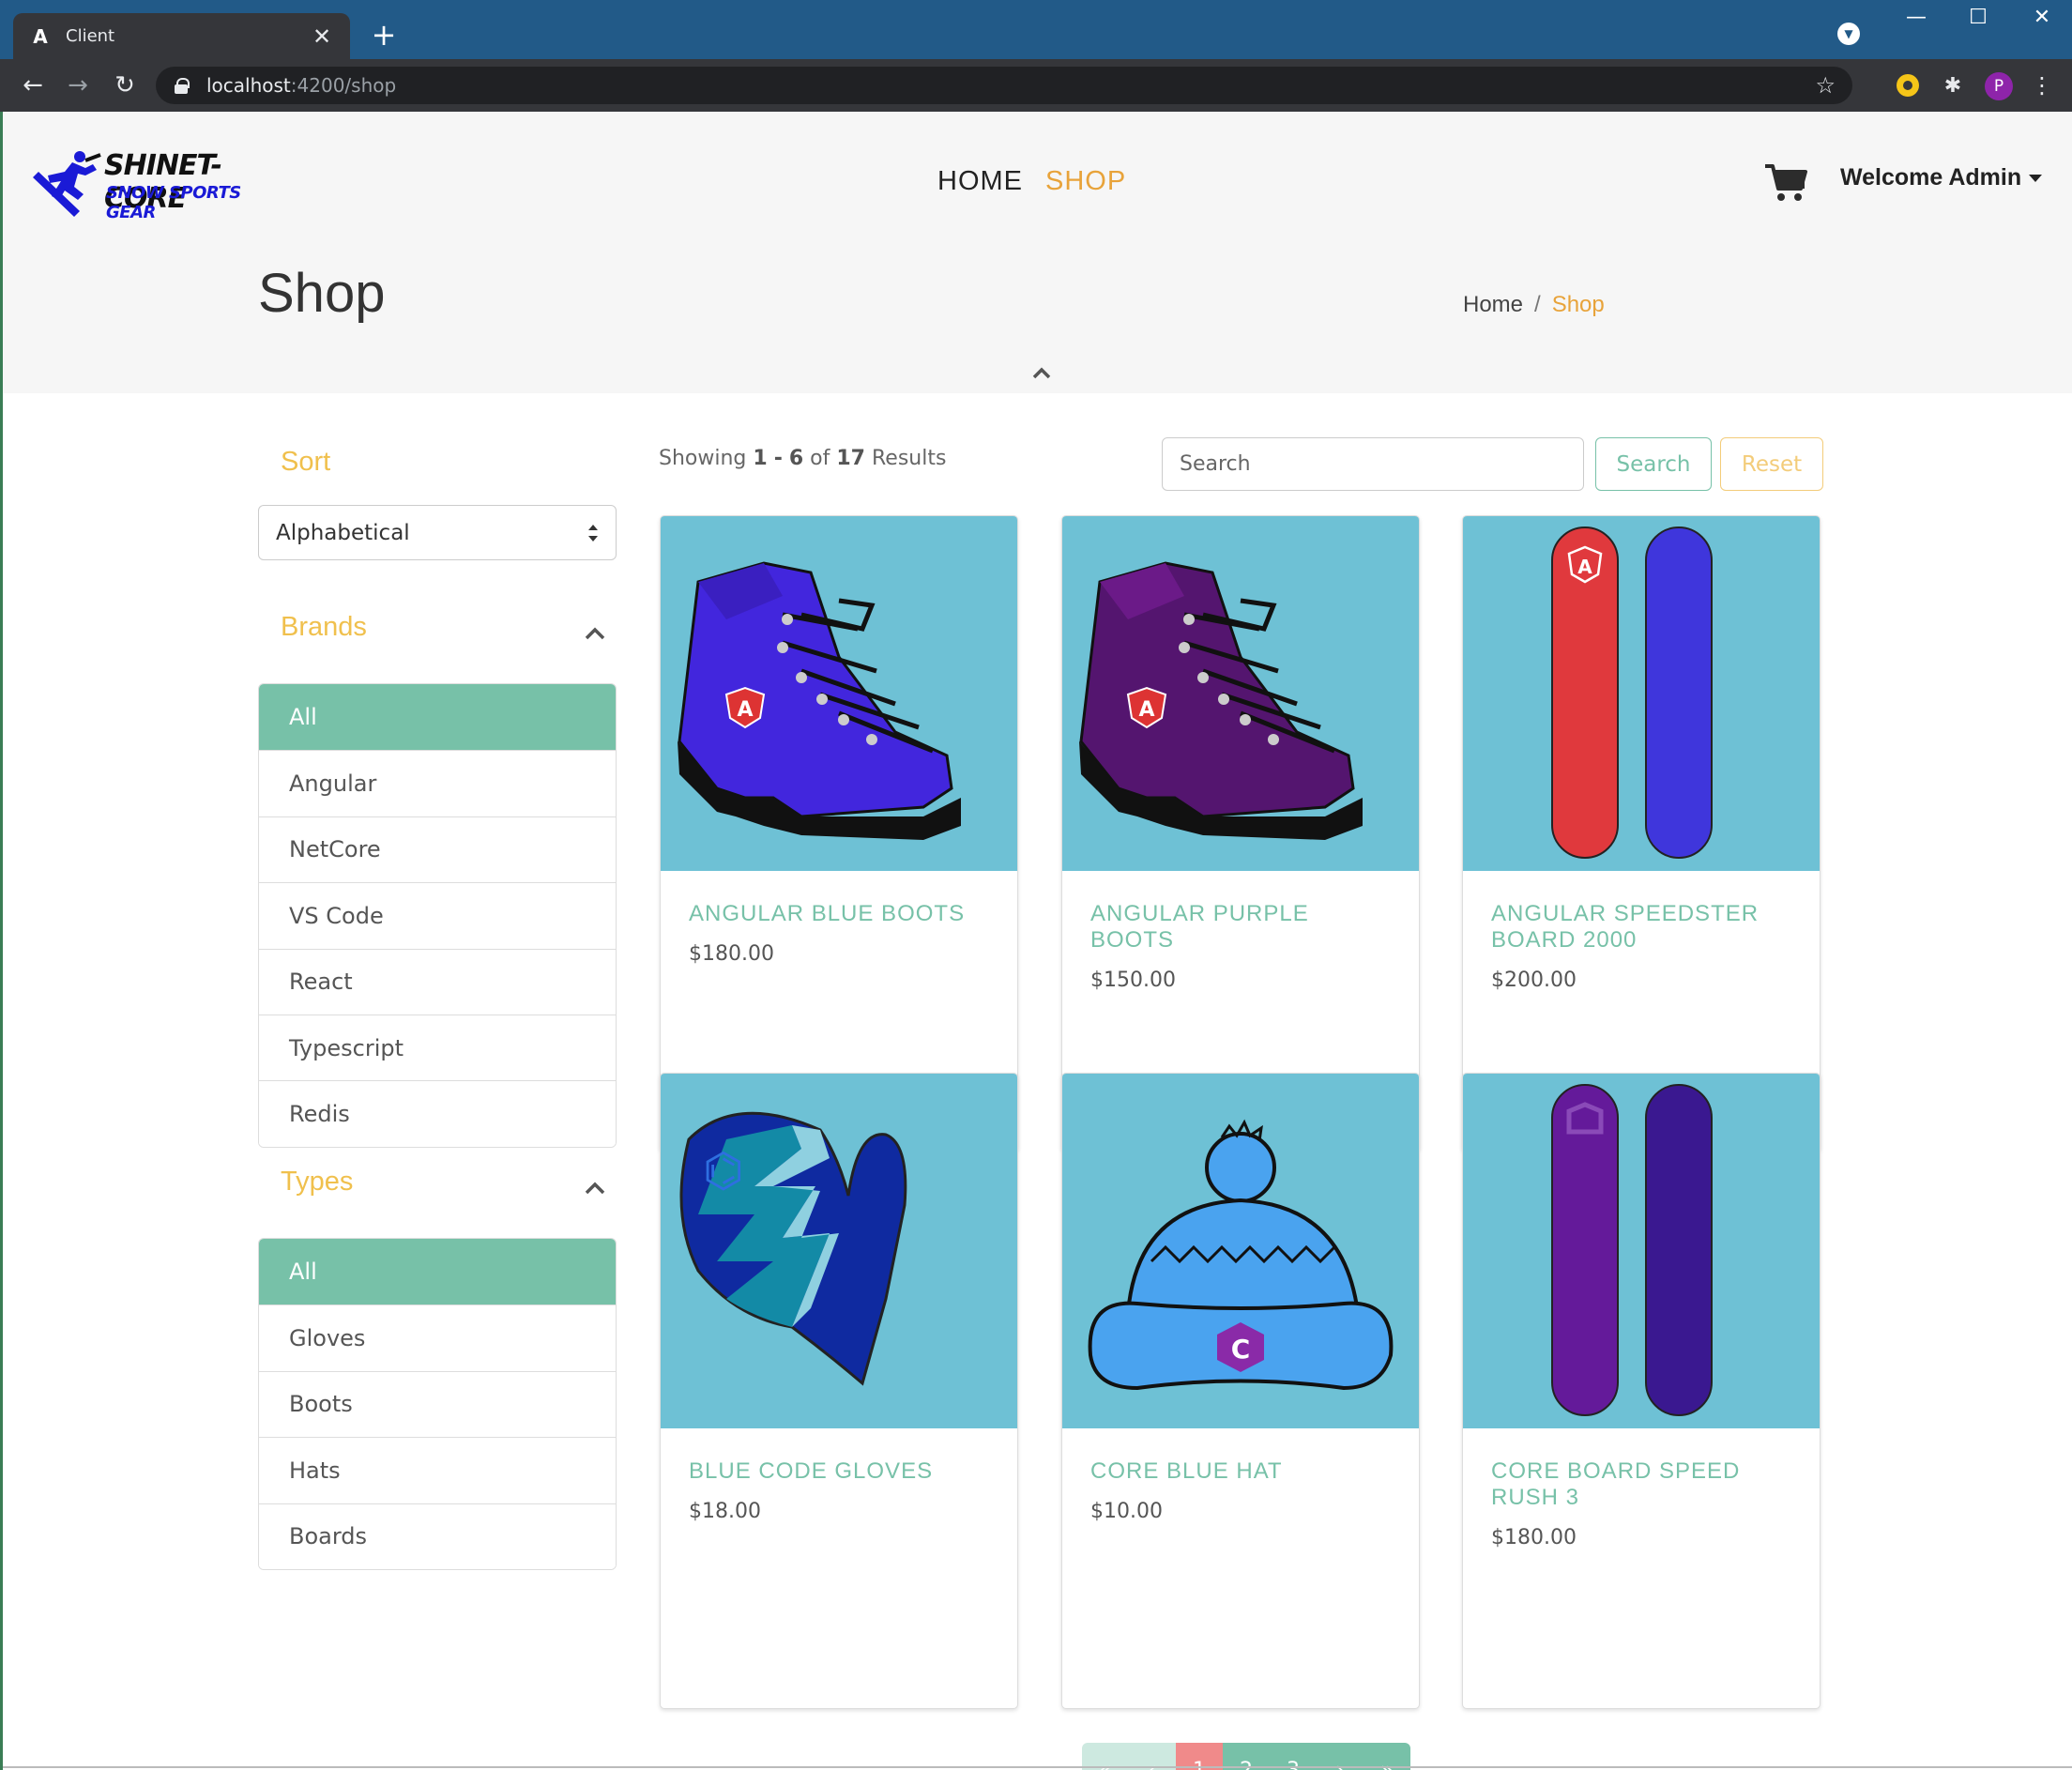 The height and width of the screenshot is (1770, 2072). I want to click on blue-boot-icon: A, so click(819, 700).